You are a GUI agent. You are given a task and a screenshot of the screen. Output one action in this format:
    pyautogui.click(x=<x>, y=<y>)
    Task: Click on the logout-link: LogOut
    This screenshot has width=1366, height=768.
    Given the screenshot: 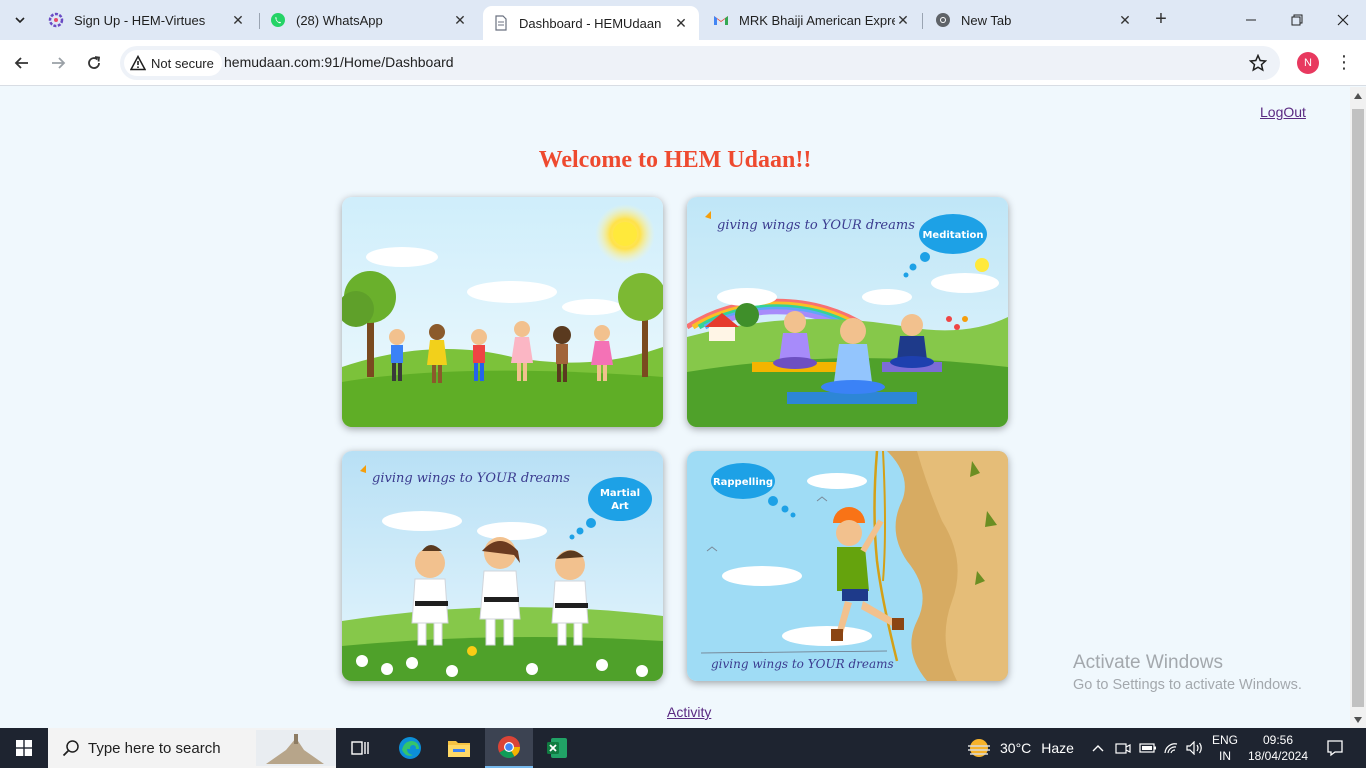 What is the action you would take?
    pyautogui.click(x=1283, y=112)
    